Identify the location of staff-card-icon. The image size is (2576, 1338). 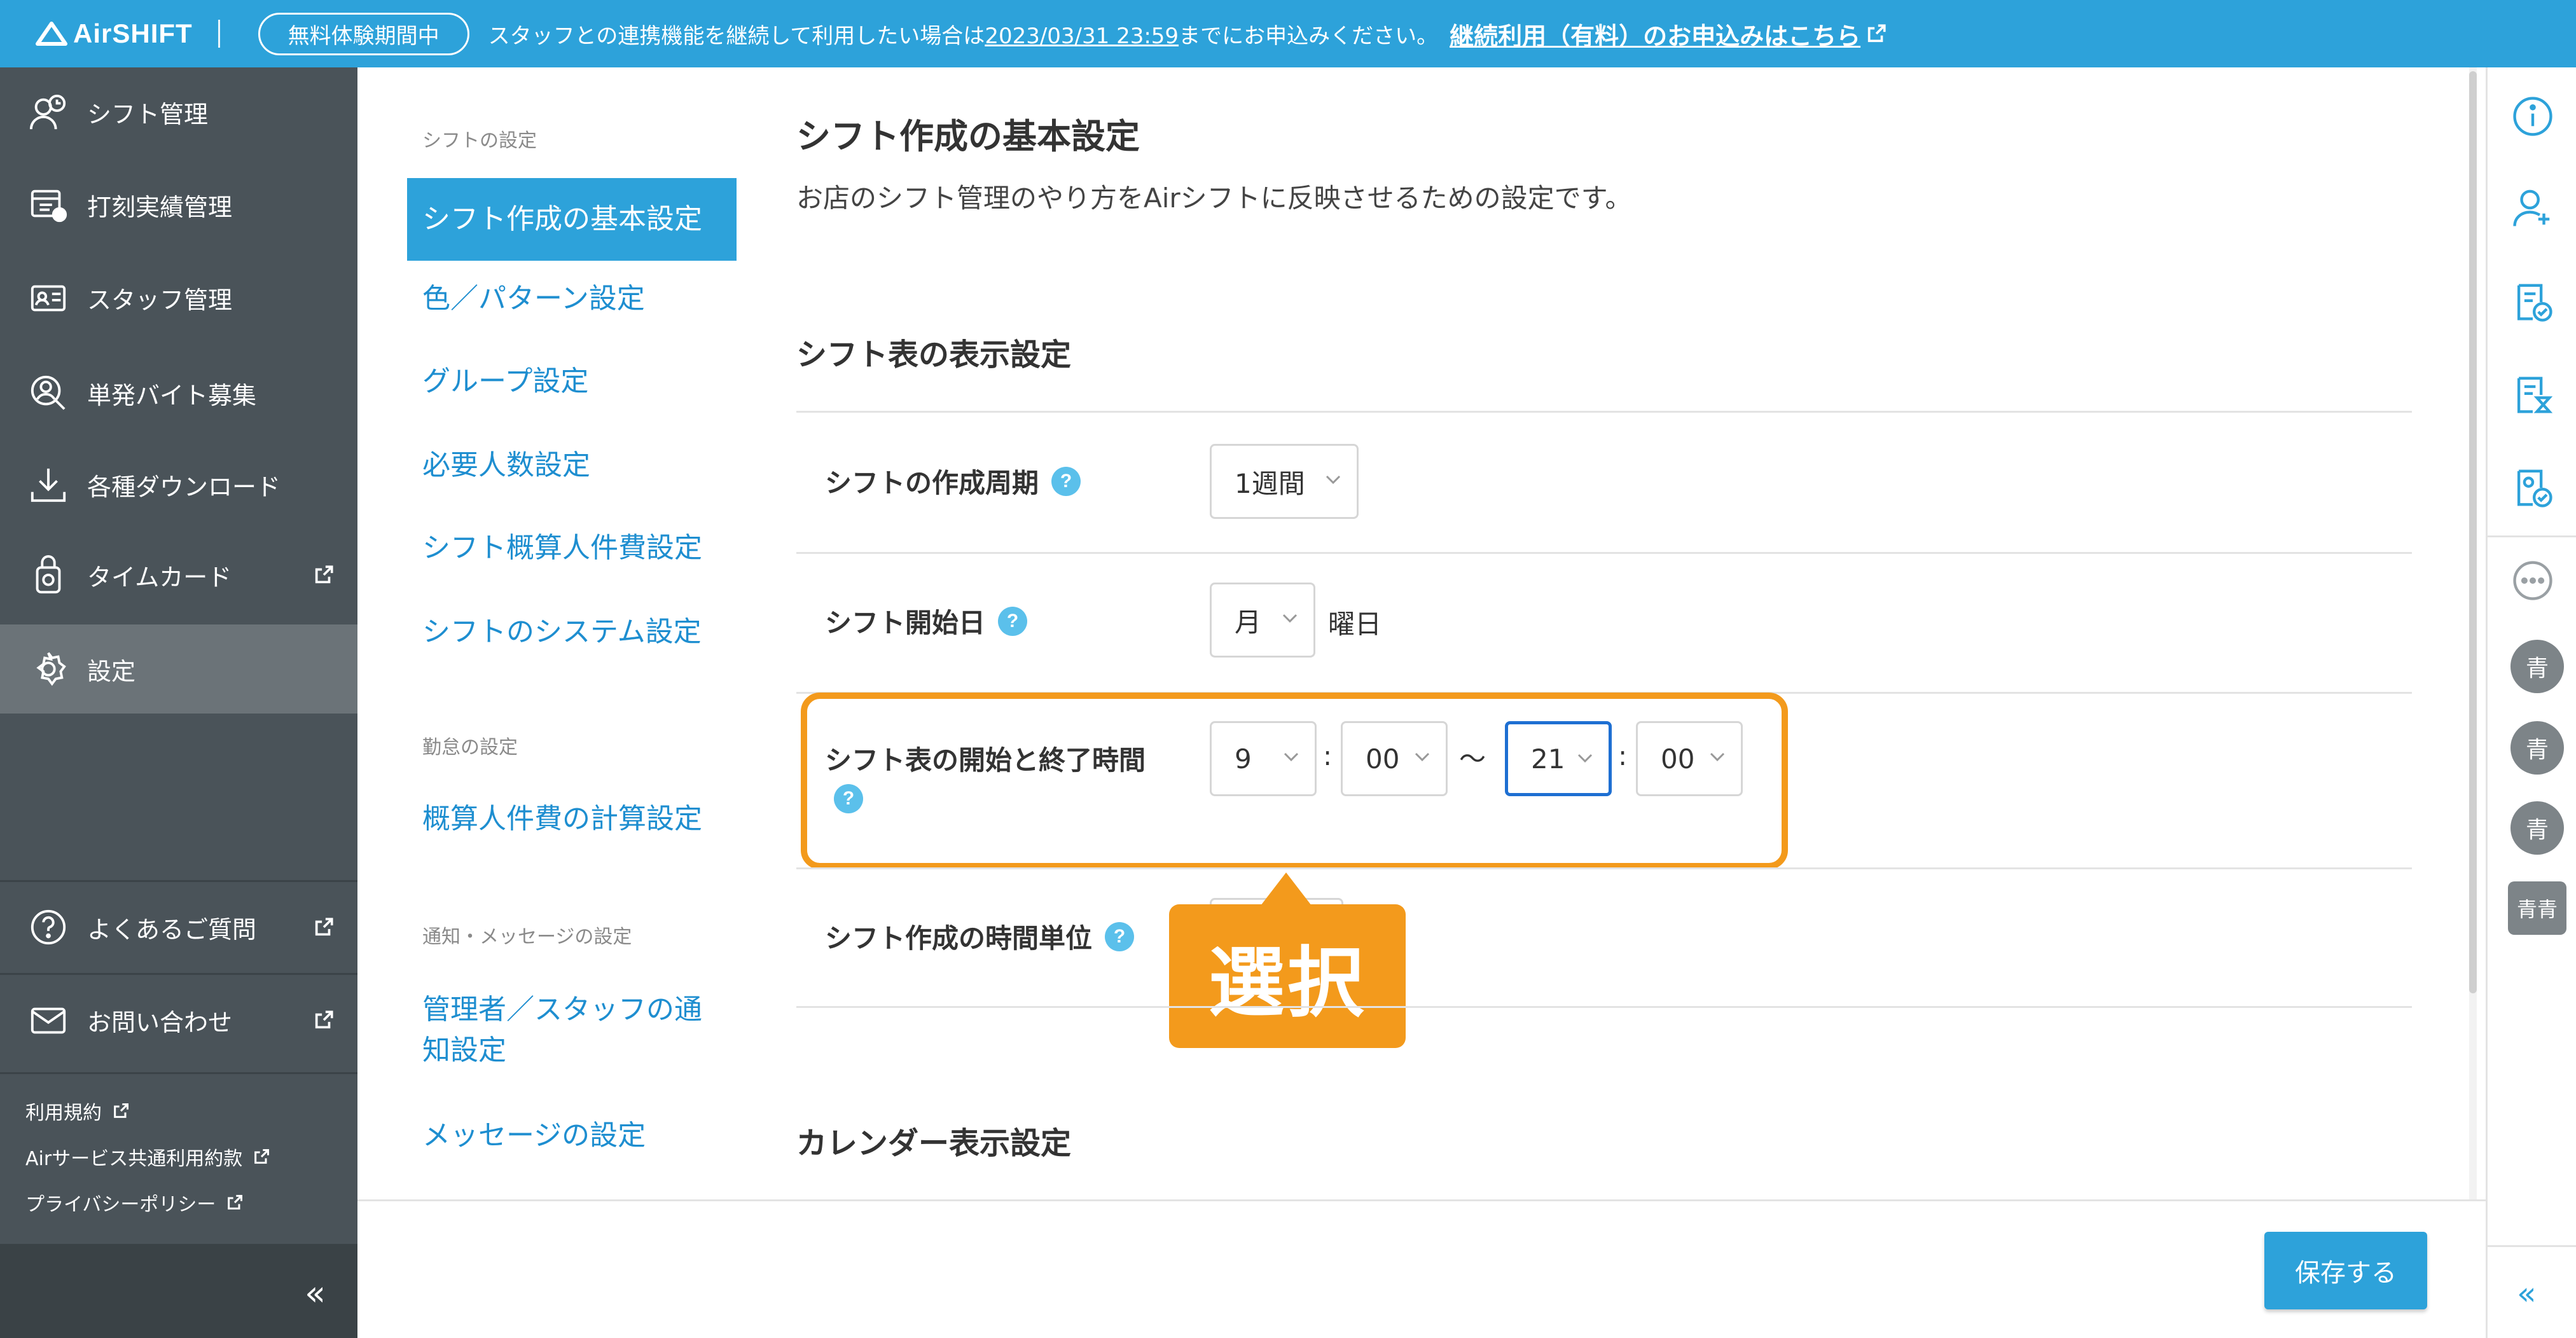
(48, 298).